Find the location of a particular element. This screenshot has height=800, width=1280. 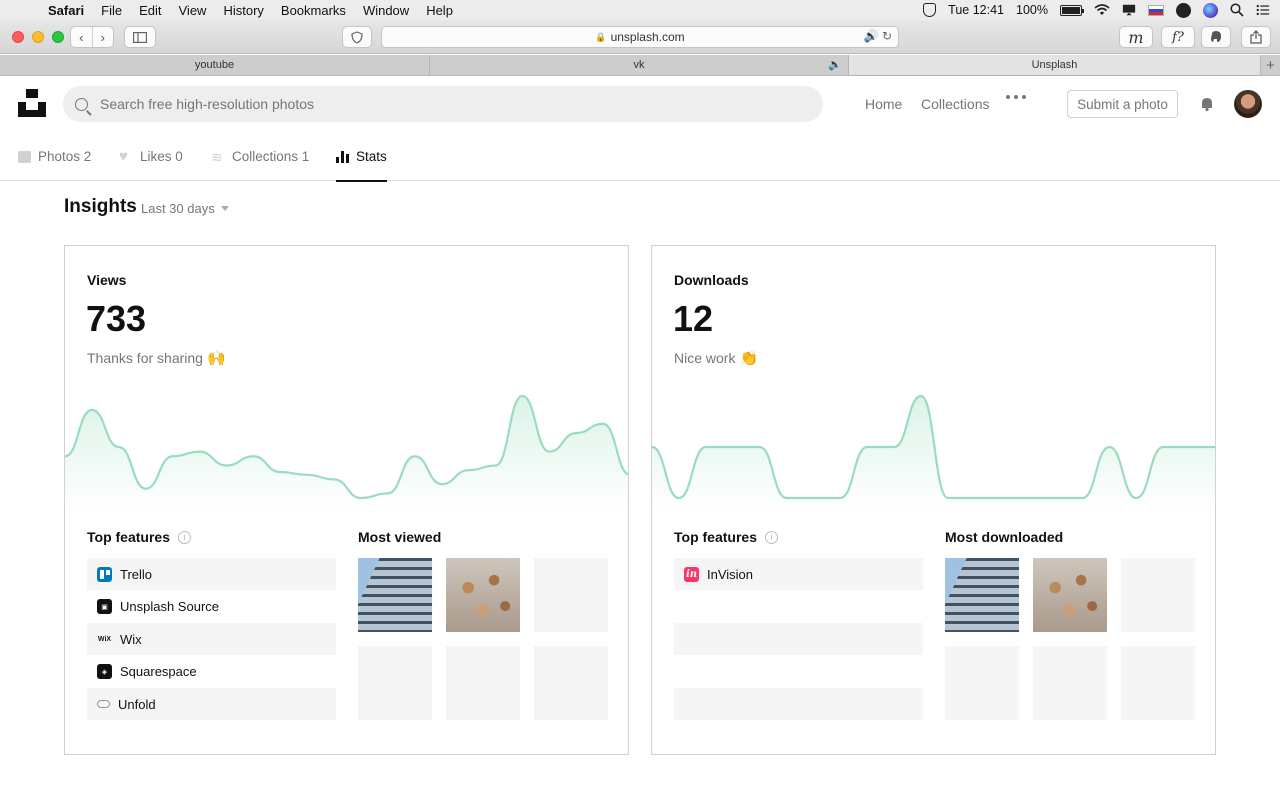

tab-photos-label: Photos 2 is located at coordinates (65, 156).